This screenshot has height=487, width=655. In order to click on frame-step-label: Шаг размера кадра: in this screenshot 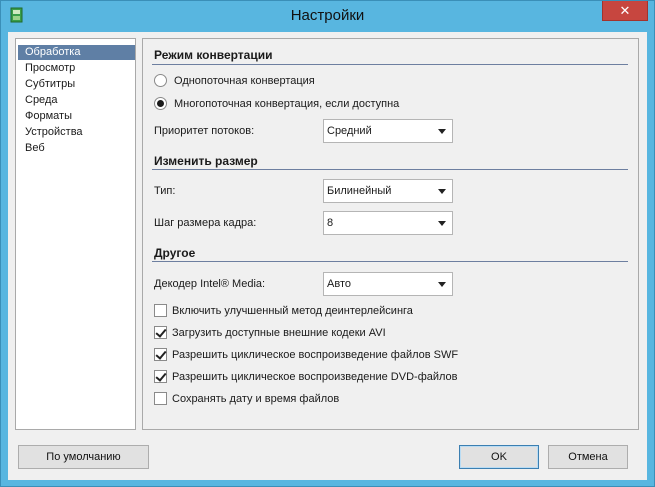, I will do `click(205, 223)`.